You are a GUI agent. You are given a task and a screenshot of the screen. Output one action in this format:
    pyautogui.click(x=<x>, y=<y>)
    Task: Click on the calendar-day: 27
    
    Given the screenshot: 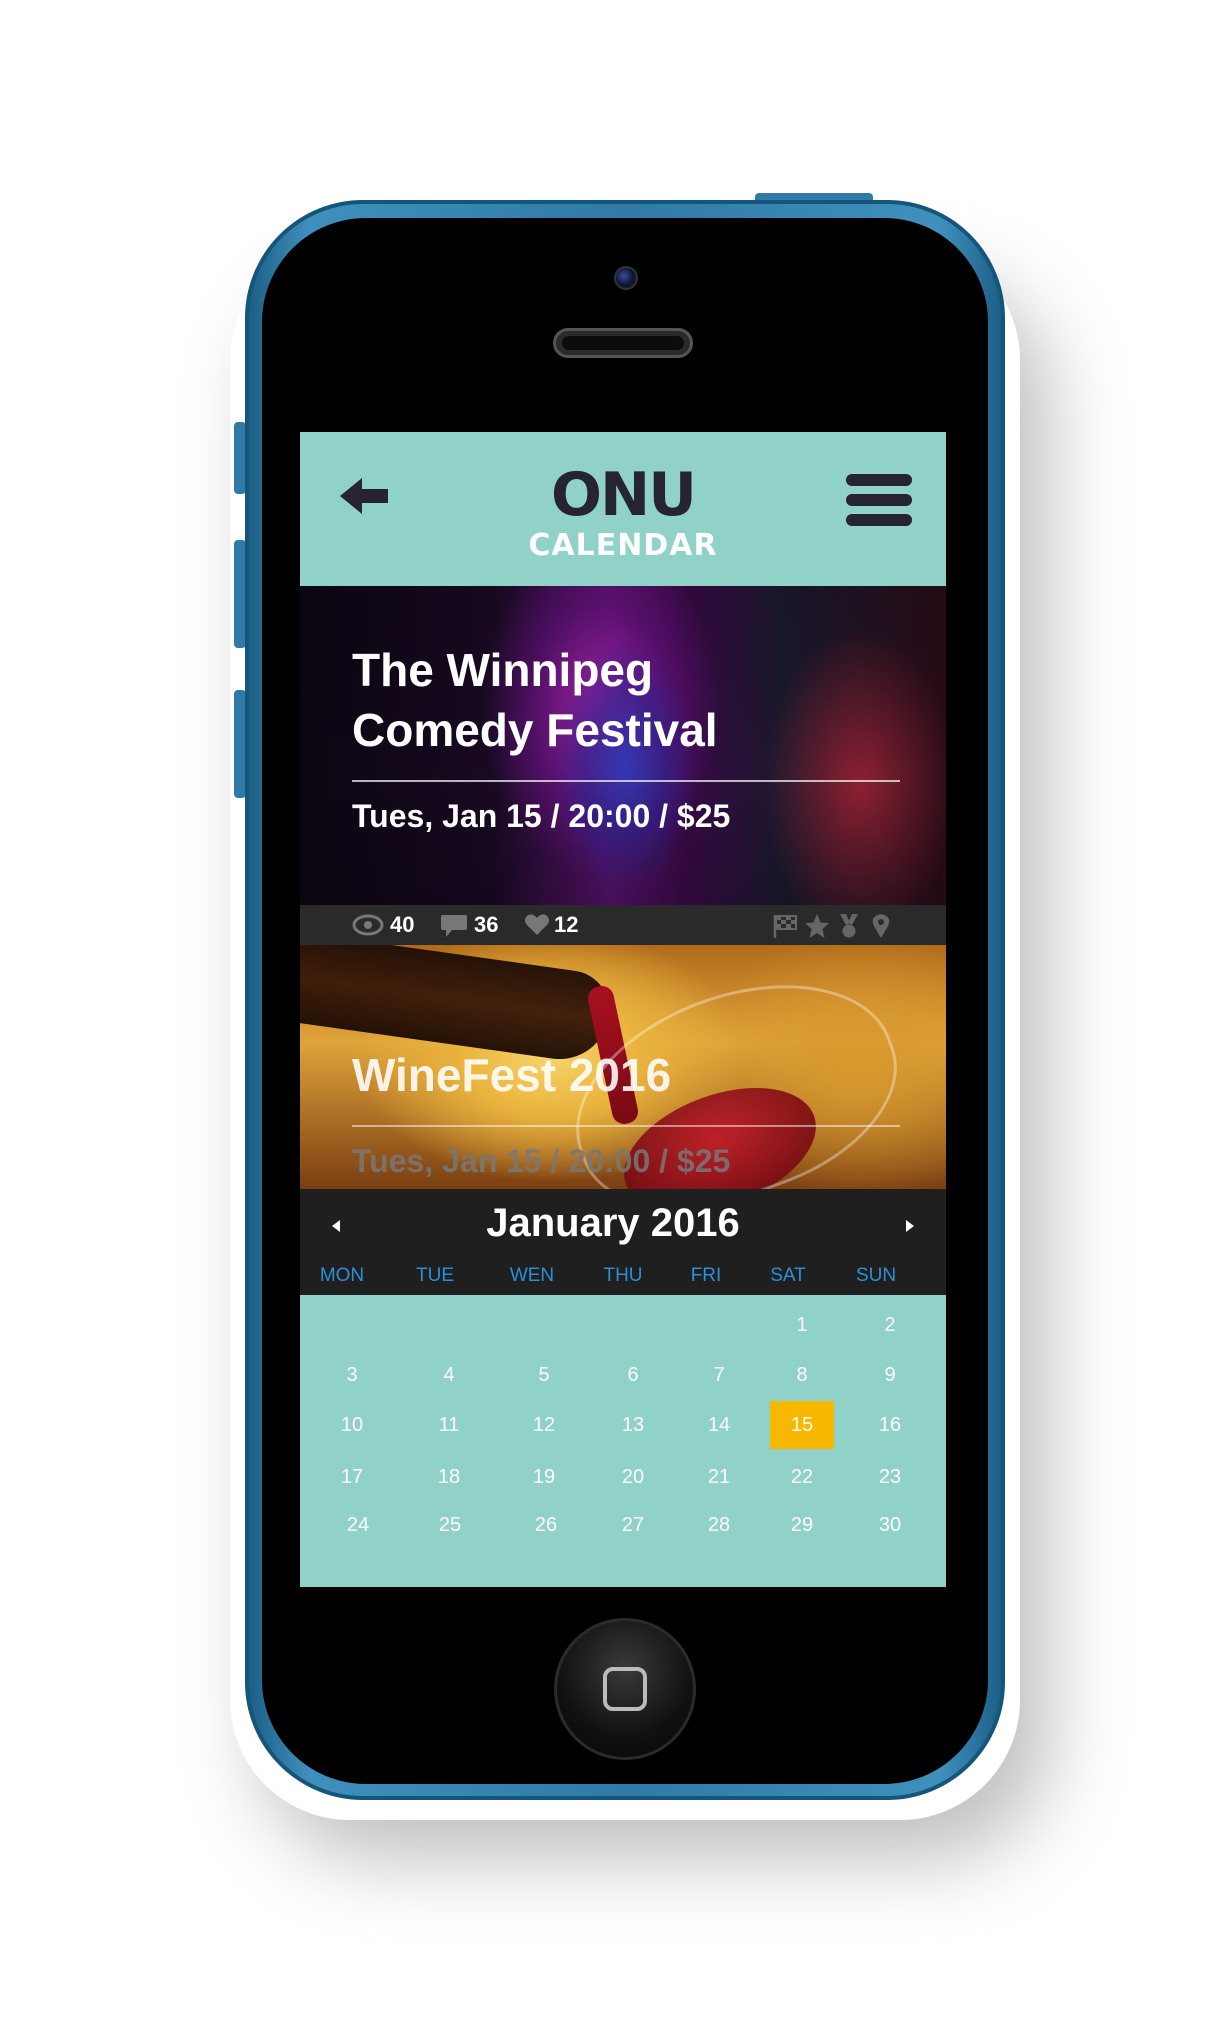 What is the action you would take?
    pyautogui.click(x=633, y=1525)
    